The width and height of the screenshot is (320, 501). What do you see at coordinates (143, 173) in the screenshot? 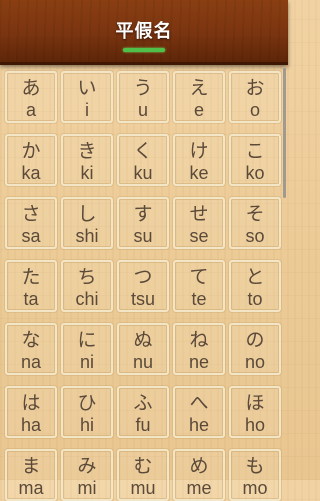
I see `romaji-label: ku` at bounding box center [143, 173].